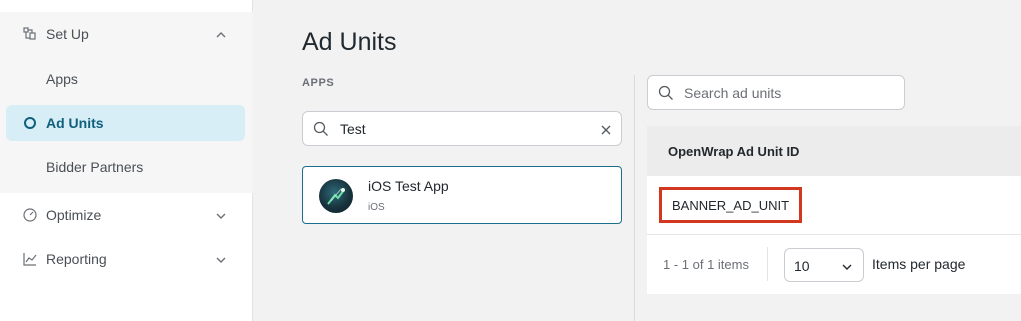 This screenshot has width=1021, height=321. What do you see at coordinates (318, 83) in the screenshot?
I see `apps-heading: APPS` at bounding box center [318, 83].